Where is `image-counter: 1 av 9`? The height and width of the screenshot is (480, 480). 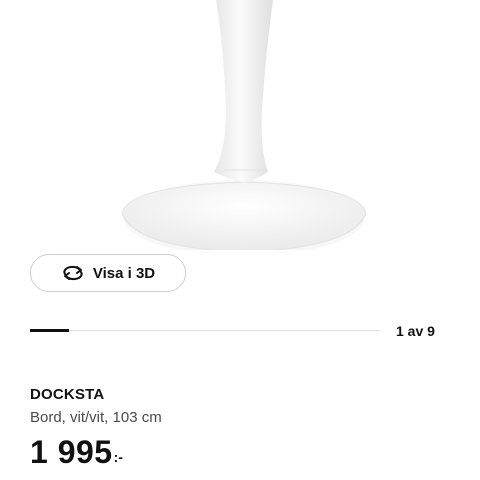
image-counter: 1 av 9 is located at coordinates (415, 331).